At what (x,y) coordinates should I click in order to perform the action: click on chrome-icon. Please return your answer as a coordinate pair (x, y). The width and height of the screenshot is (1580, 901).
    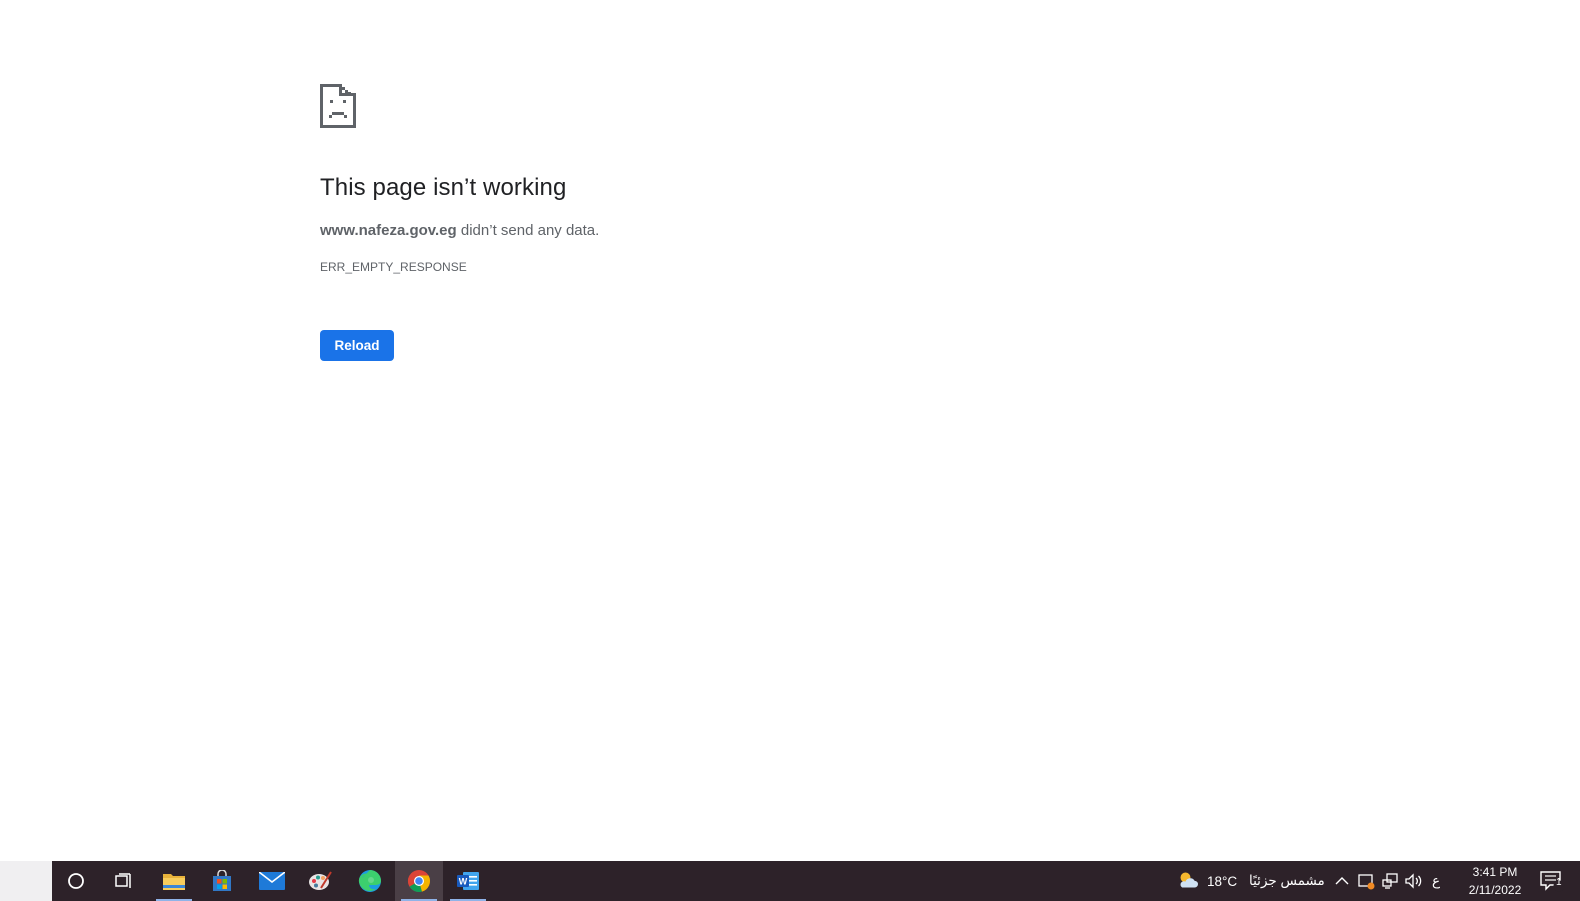
    Looking at the image, I should click on (419, 881).